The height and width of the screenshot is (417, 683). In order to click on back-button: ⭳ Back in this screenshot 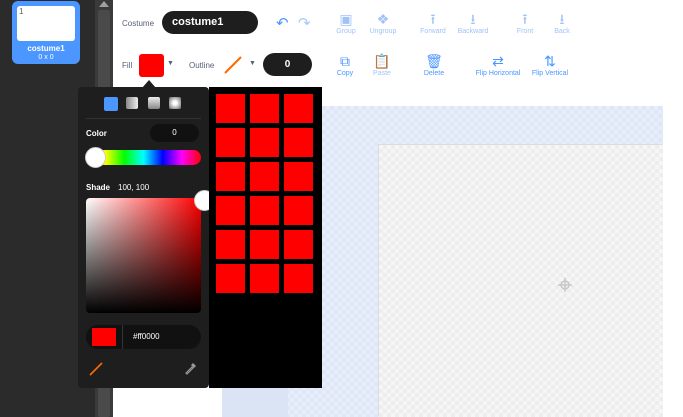, I will do `click(562, 22)`.